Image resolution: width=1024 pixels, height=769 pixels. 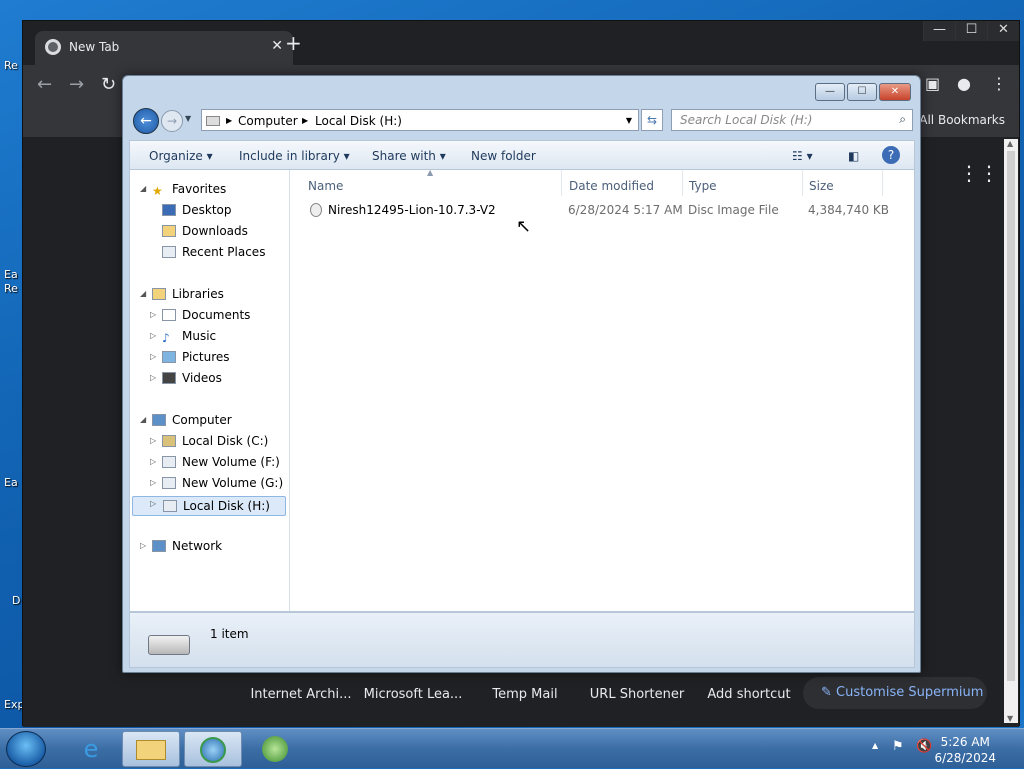 What do you see at coordinates (964, 83) in the screenshot?
I see `profile-icon: ●` at bounding box center [964, 83].